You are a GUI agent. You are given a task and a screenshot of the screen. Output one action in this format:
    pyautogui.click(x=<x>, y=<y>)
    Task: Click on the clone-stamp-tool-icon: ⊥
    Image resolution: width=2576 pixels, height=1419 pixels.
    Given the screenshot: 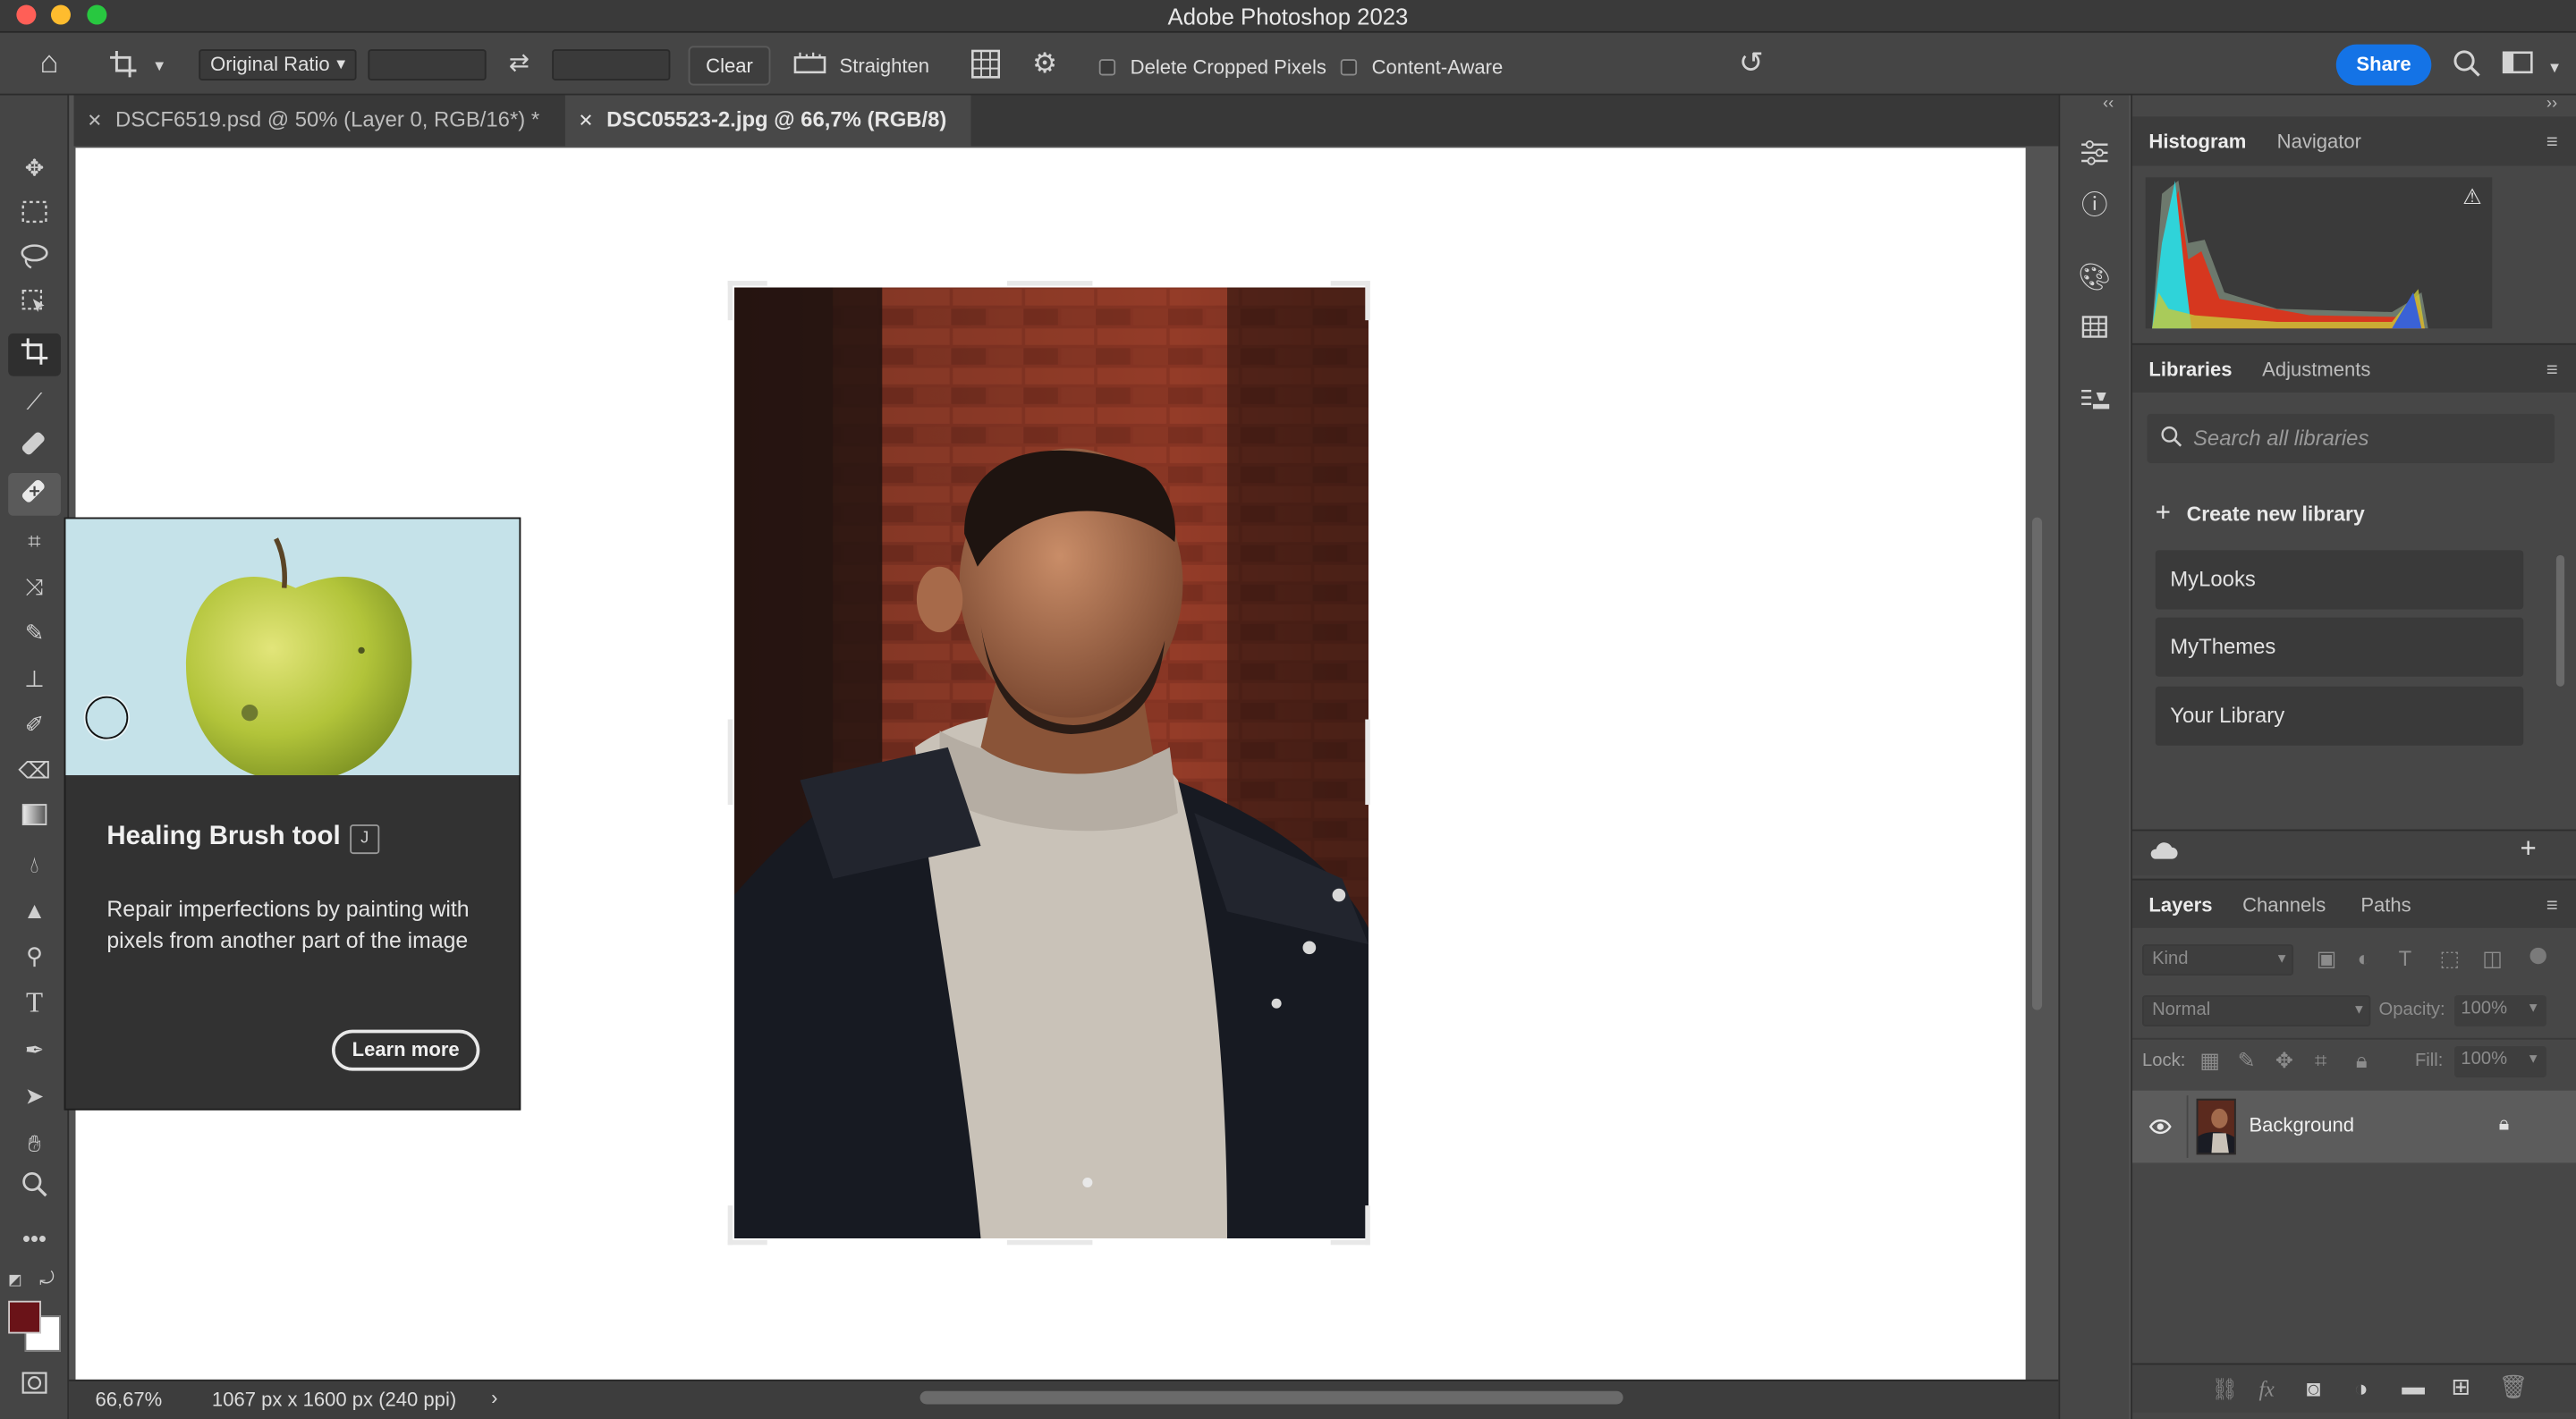 What is the action you would take?
    pyautogui.click(x=34, y=678)
    